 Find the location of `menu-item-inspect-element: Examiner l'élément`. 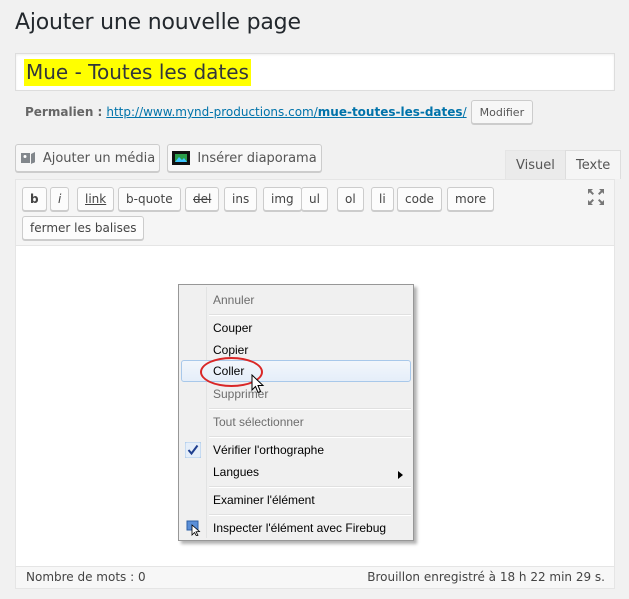

menu-item-inspect-element: Examiner l'élément is located at coordinates (296, 500).